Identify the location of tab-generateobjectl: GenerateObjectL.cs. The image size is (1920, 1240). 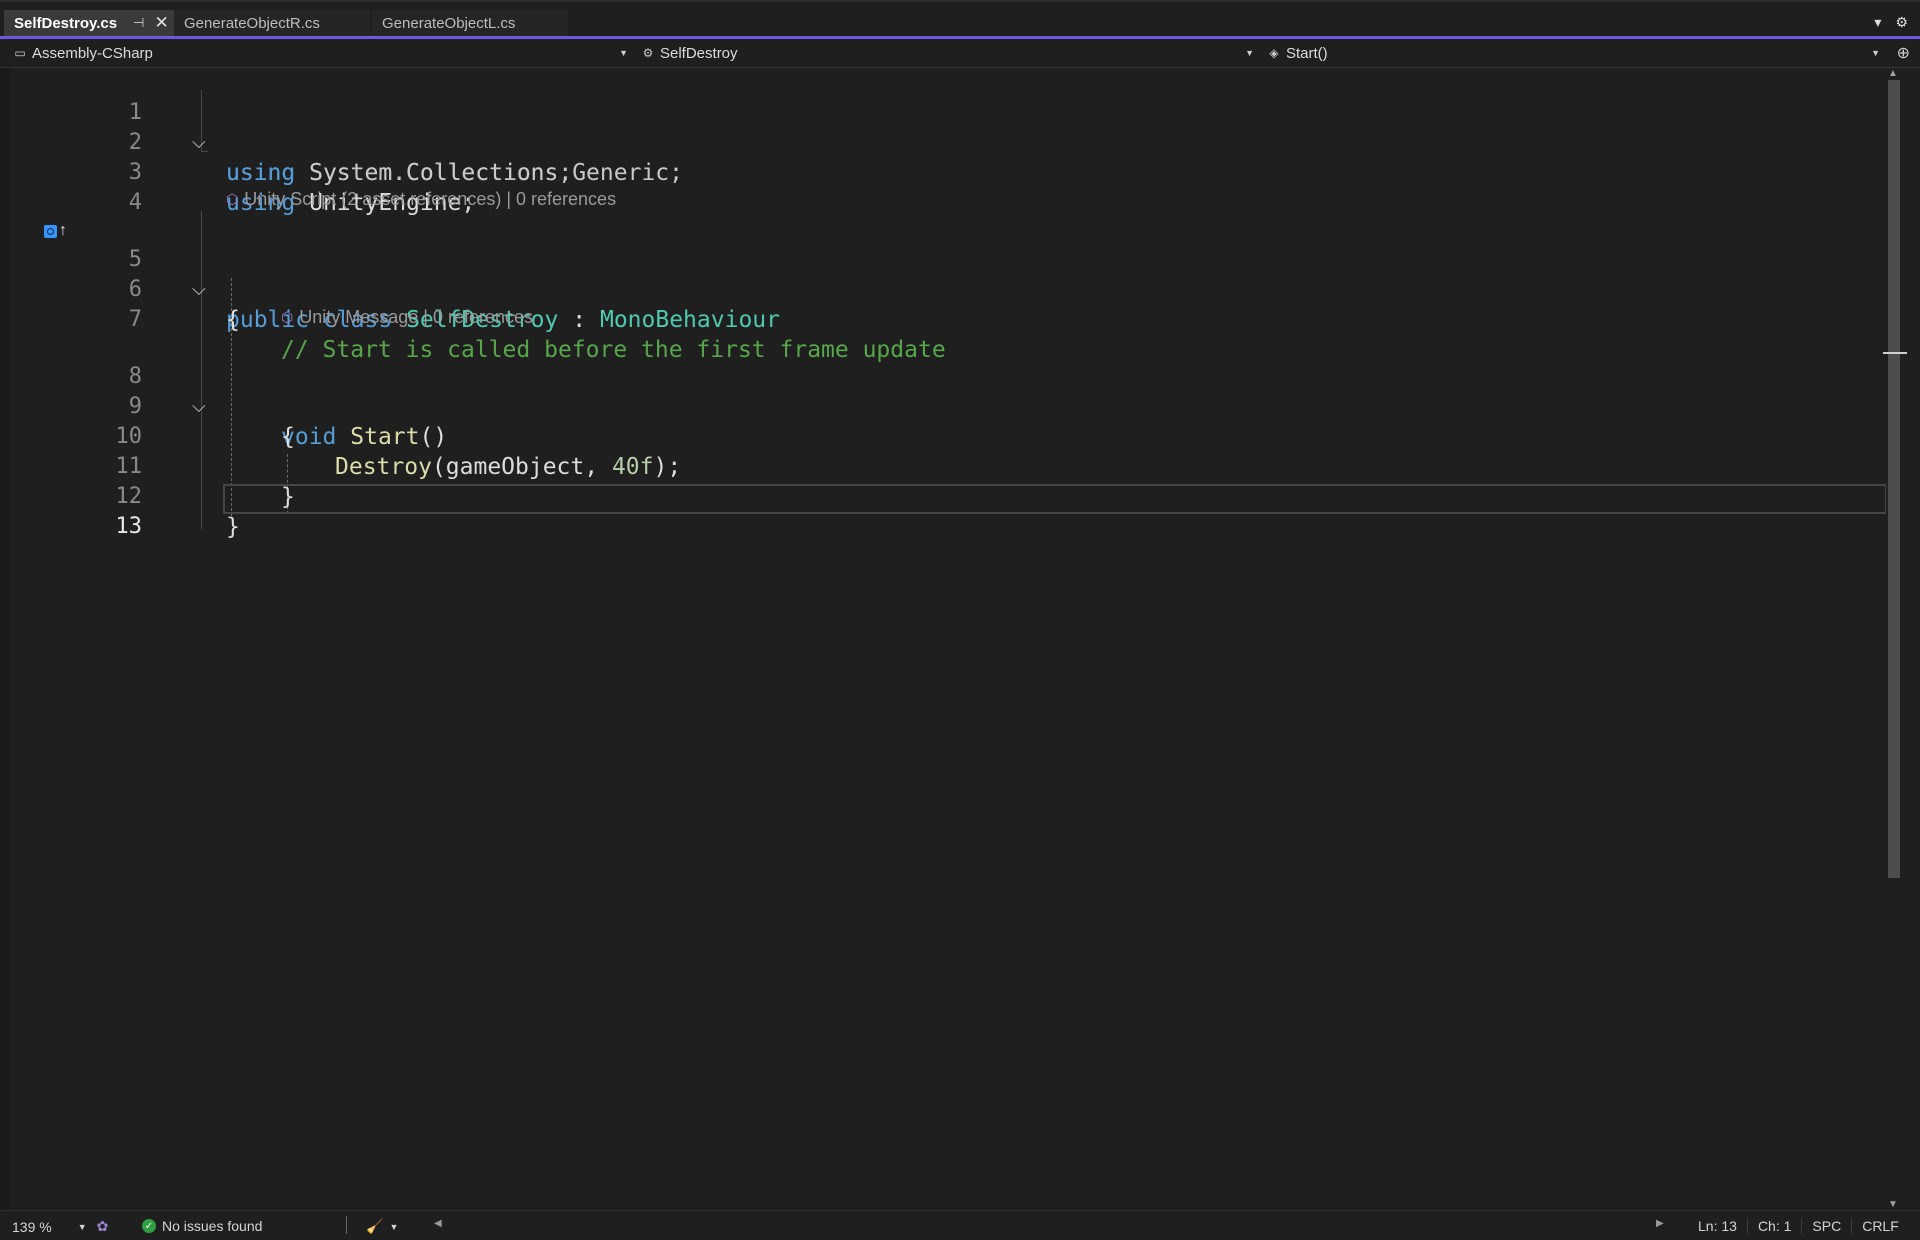
(470, 23).